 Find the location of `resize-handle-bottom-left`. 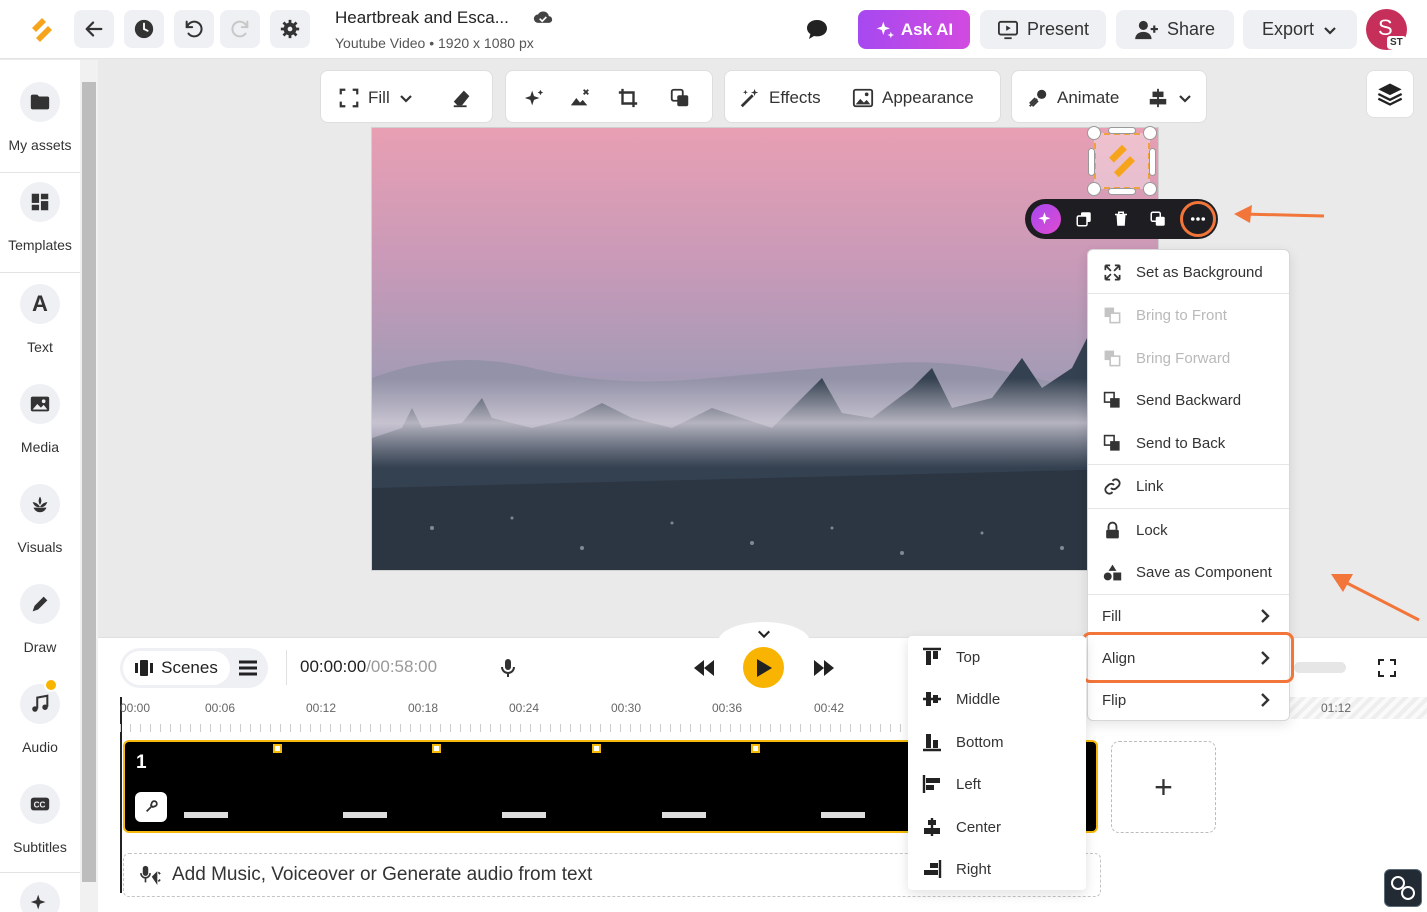

resize-handle-bottom-left is located at coordinates (1094, 189).